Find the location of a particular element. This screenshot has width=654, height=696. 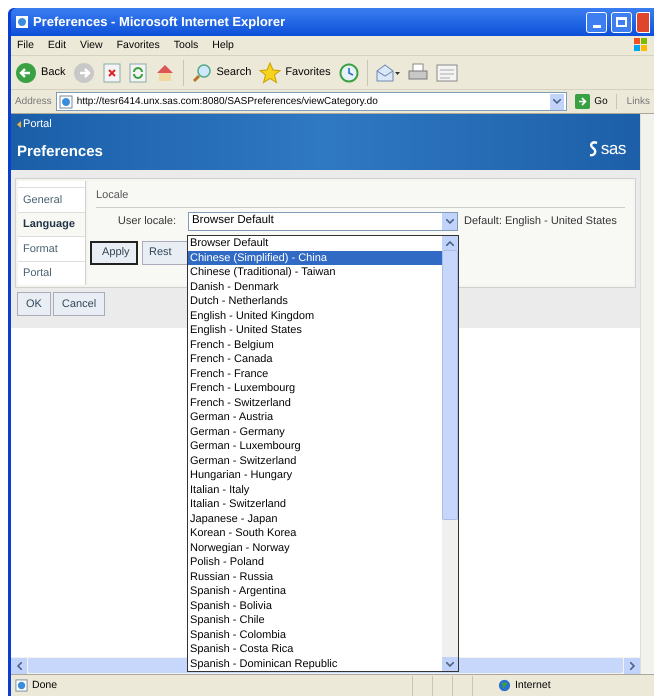

dropdown-option: German - Switzerland is located at coordinates (315, 461).